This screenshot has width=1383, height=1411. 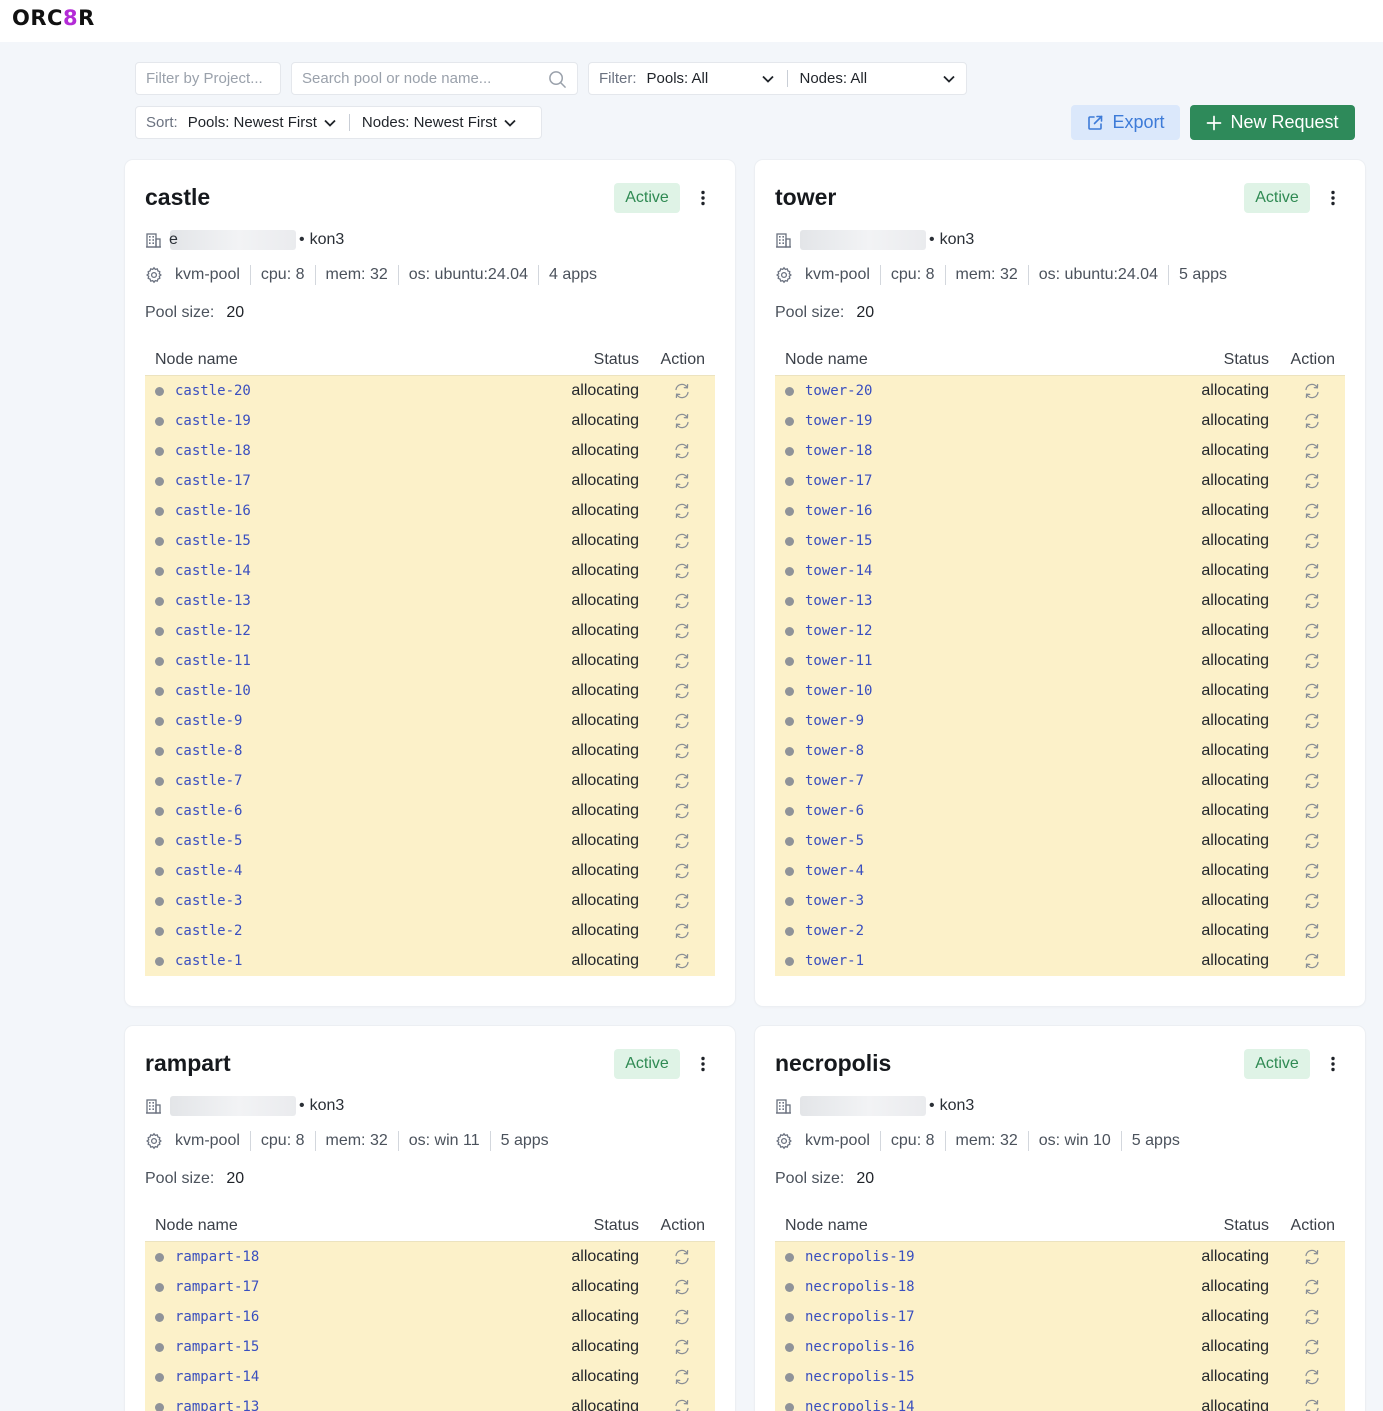 I want to click on node-name-link: tower-12, so click(x=838, y=631).